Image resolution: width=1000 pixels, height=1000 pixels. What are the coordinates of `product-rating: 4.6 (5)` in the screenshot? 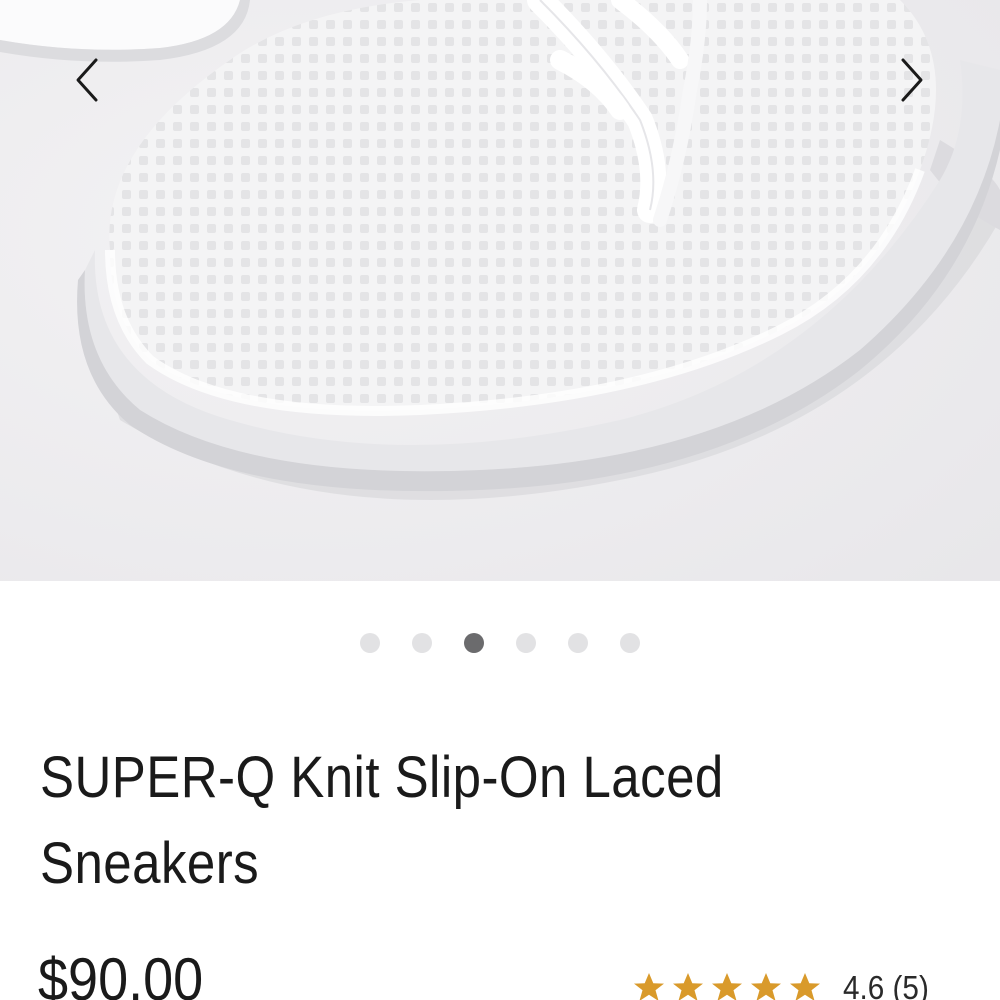 It's located at (785, 984).